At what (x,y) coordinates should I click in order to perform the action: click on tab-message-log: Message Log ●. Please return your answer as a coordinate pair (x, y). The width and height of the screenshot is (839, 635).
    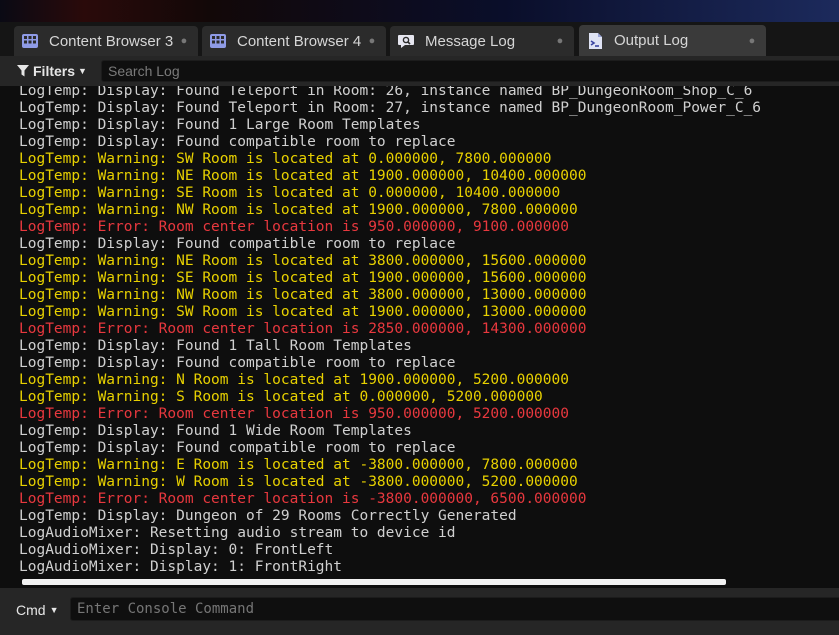
    Looking at the image, I should click on (482, 41).